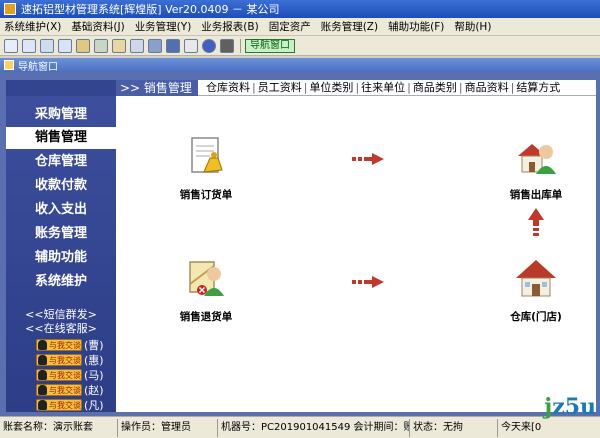 The image size is (600, 438). Describe the element at coordinates (61, 138) in the screenshot. I see `sidebar-item-sales: 销售管理` at that location.